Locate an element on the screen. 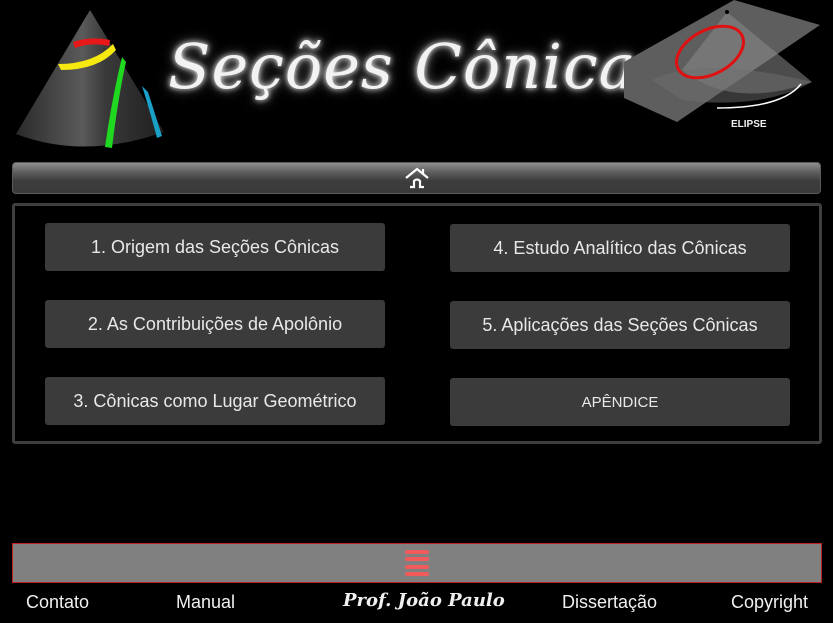 The image size is (833, 623). author-signature: Prof. João Paulo is located at coordinates (424, 600).